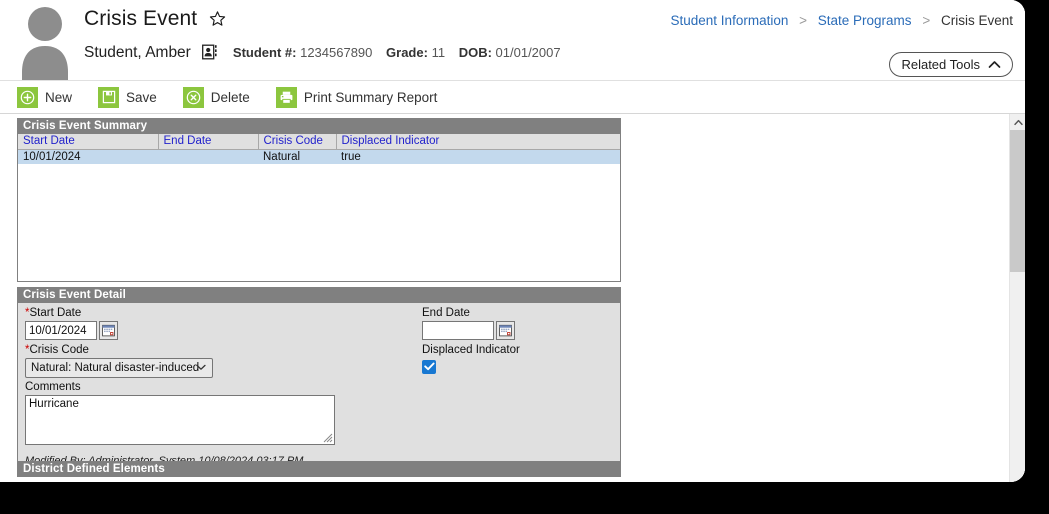 Image resolution: width=1049 pixels, height=514 pixels. I want to click on x-circle-icon, so click(193, 97).